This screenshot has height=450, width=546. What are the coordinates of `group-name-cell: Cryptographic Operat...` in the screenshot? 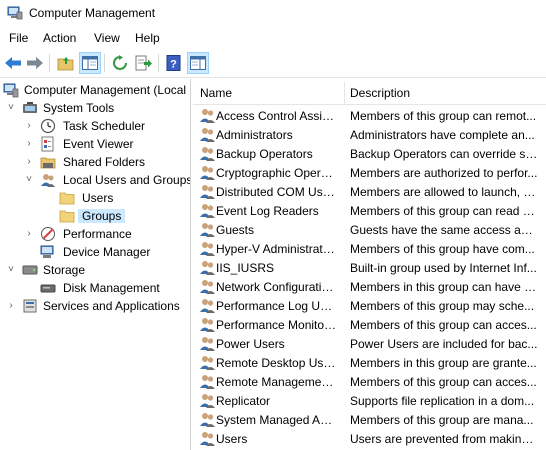 It's located at (277, 173).